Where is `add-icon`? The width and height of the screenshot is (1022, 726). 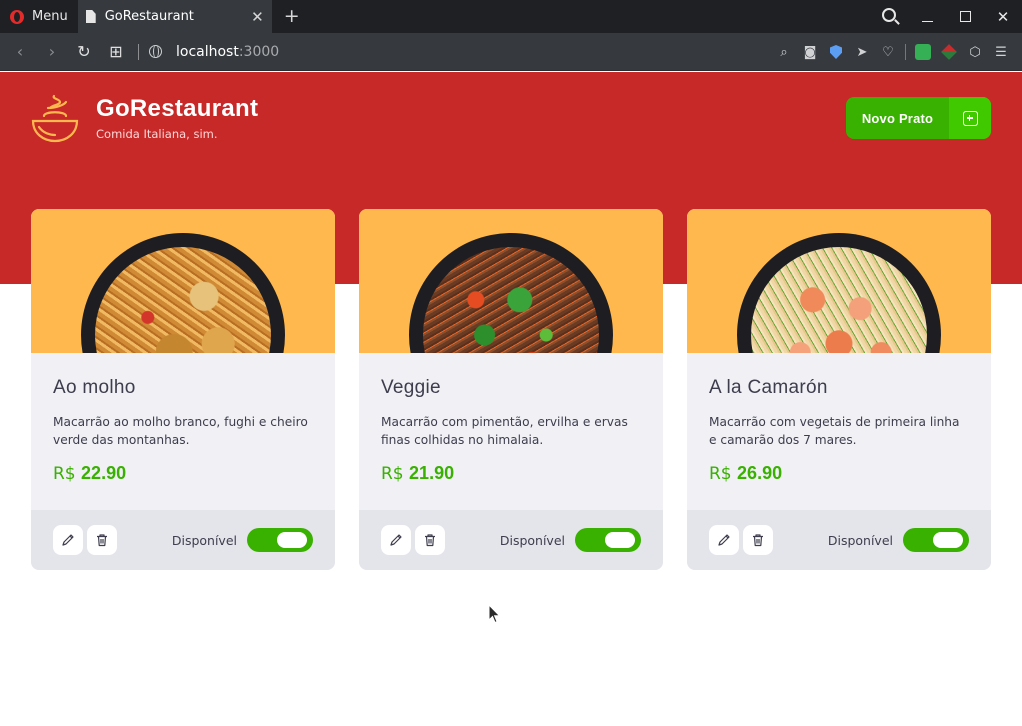
add-icon is located at coordinates (970, 118).